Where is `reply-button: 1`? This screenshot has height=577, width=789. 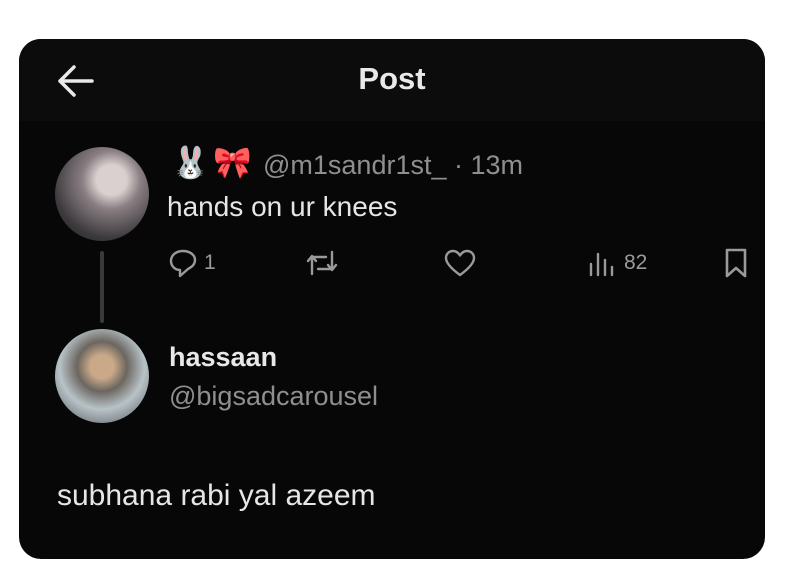
reply-button: 1 is located at coordinates (191, 263).